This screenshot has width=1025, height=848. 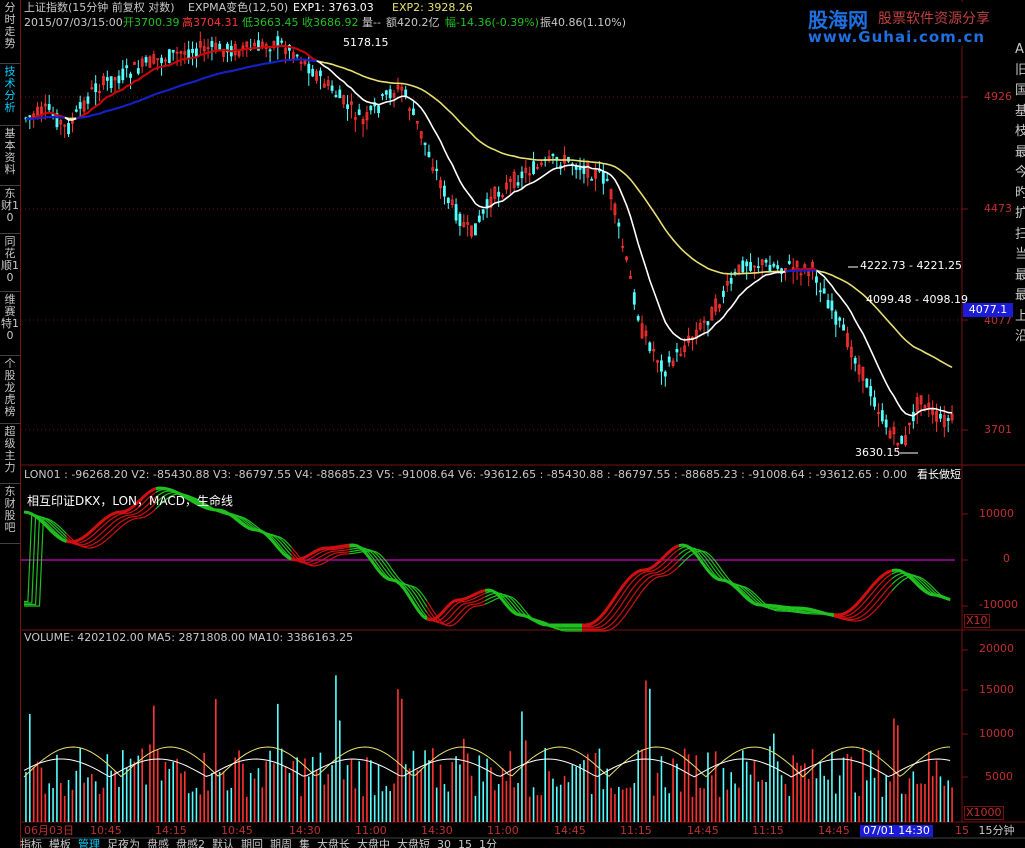 What do you see at coordinates (917, 299) in the screenshot?
I see `range-annotation-2: 4099.48 - 4098.19` at bounding box center [917, 299].